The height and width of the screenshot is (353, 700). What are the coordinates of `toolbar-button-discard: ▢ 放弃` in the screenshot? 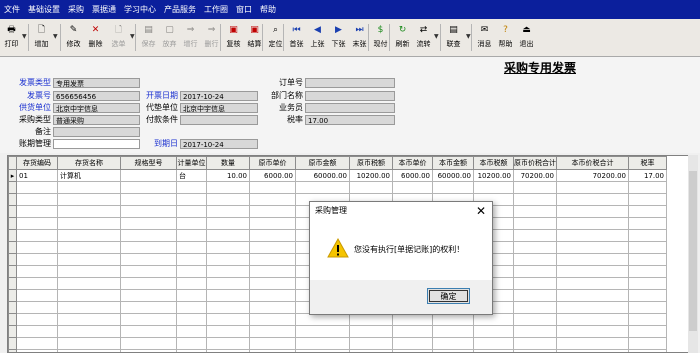 It's located at (169, 37).